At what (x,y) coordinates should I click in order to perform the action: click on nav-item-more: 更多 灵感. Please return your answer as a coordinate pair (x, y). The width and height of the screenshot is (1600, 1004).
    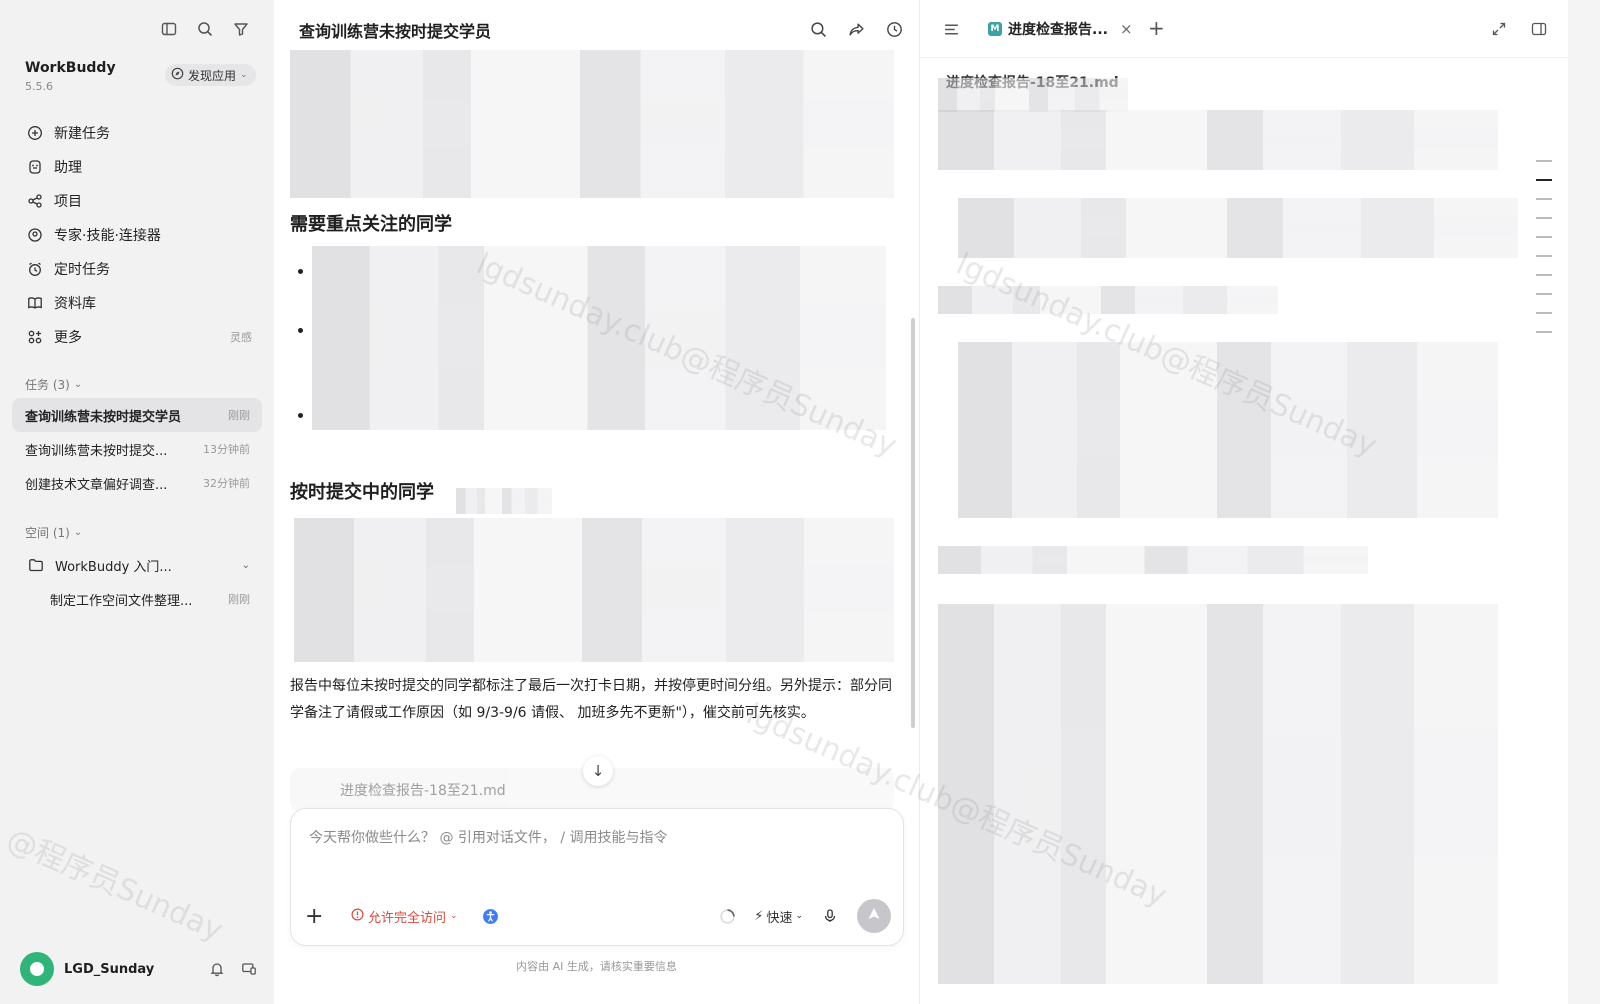
    Looking at the image, I should click on (138, 337).